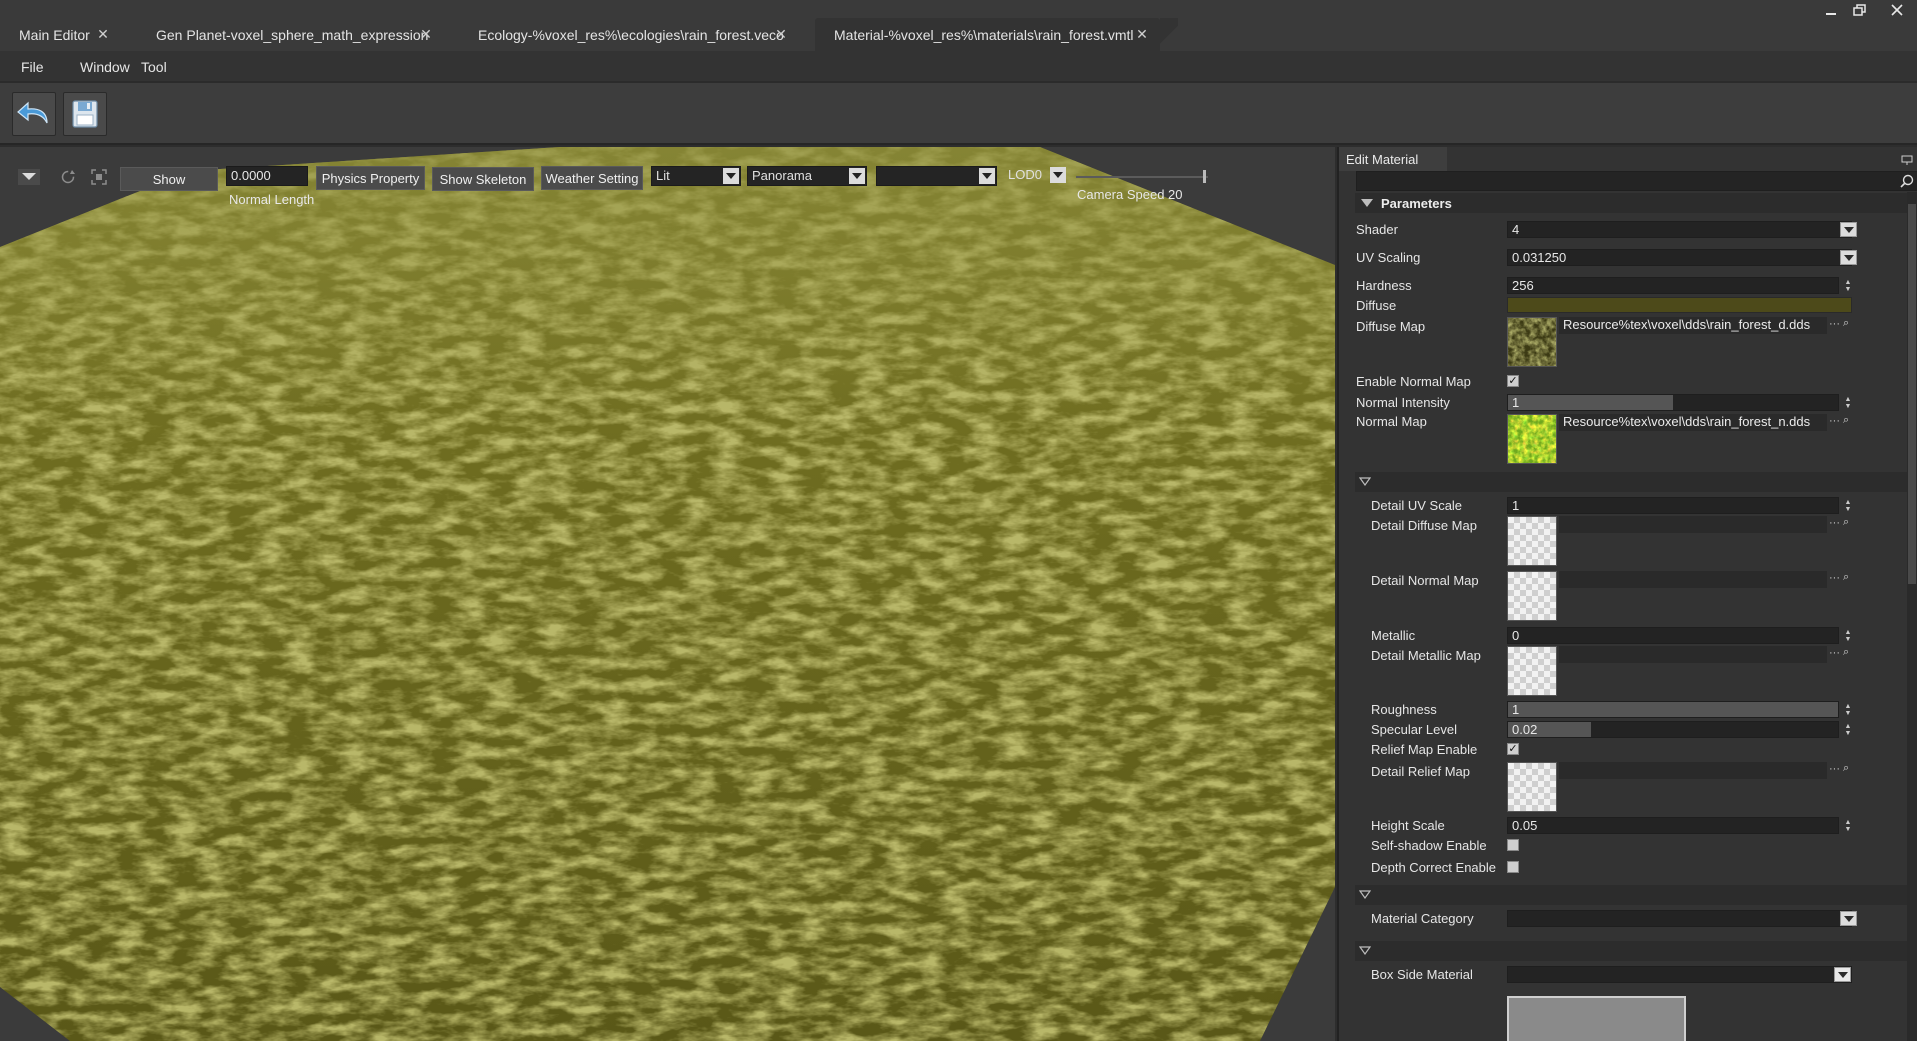  Describe the element at coordinates (1142, 176) in the screenshot. I see `camera-speed-slider` at that location.